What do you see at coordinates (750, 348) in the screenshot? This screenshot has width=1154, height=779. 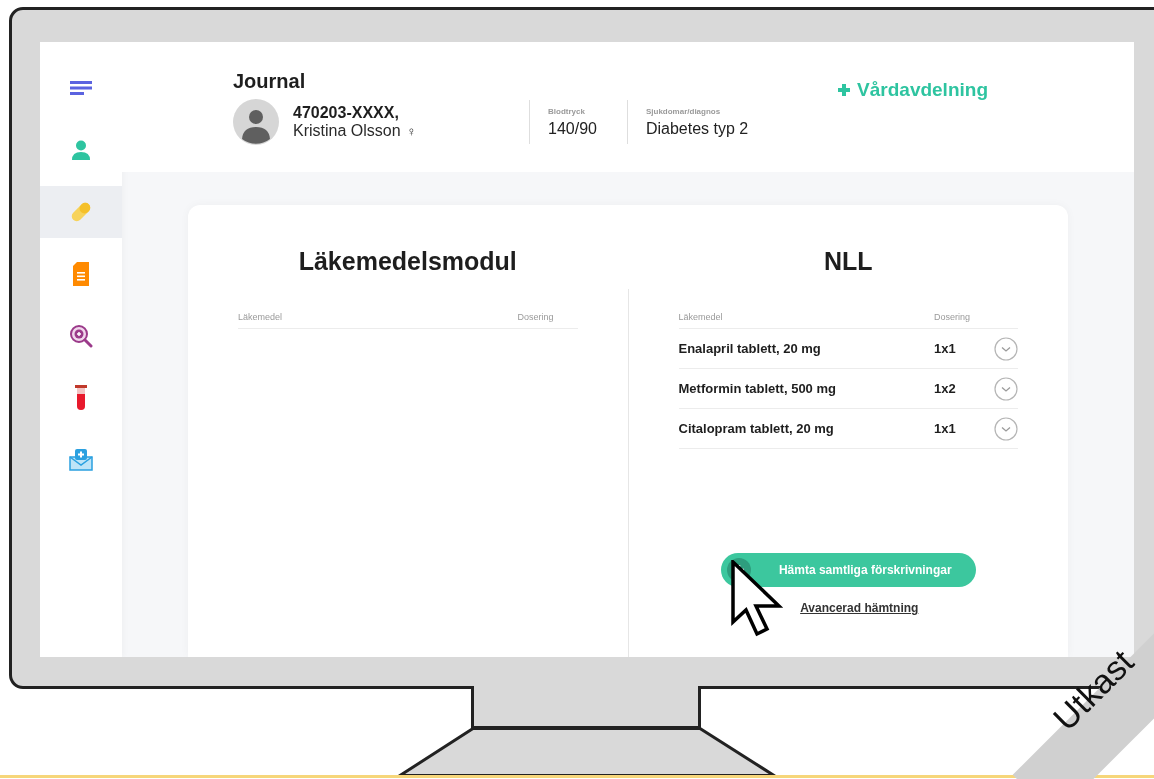 I see `table-cell-text: Enalapril tablett, 20 mg` at bounding box center [750, 348].